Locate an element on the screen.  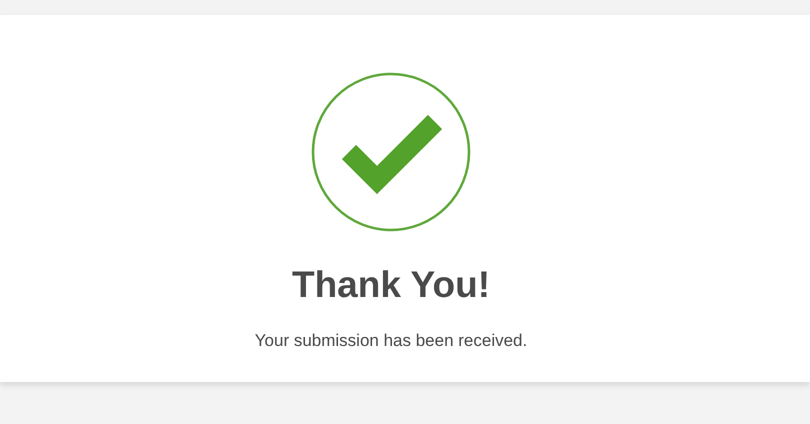
thank-you-heading: Thank You! is located at coordinates (391, 285).